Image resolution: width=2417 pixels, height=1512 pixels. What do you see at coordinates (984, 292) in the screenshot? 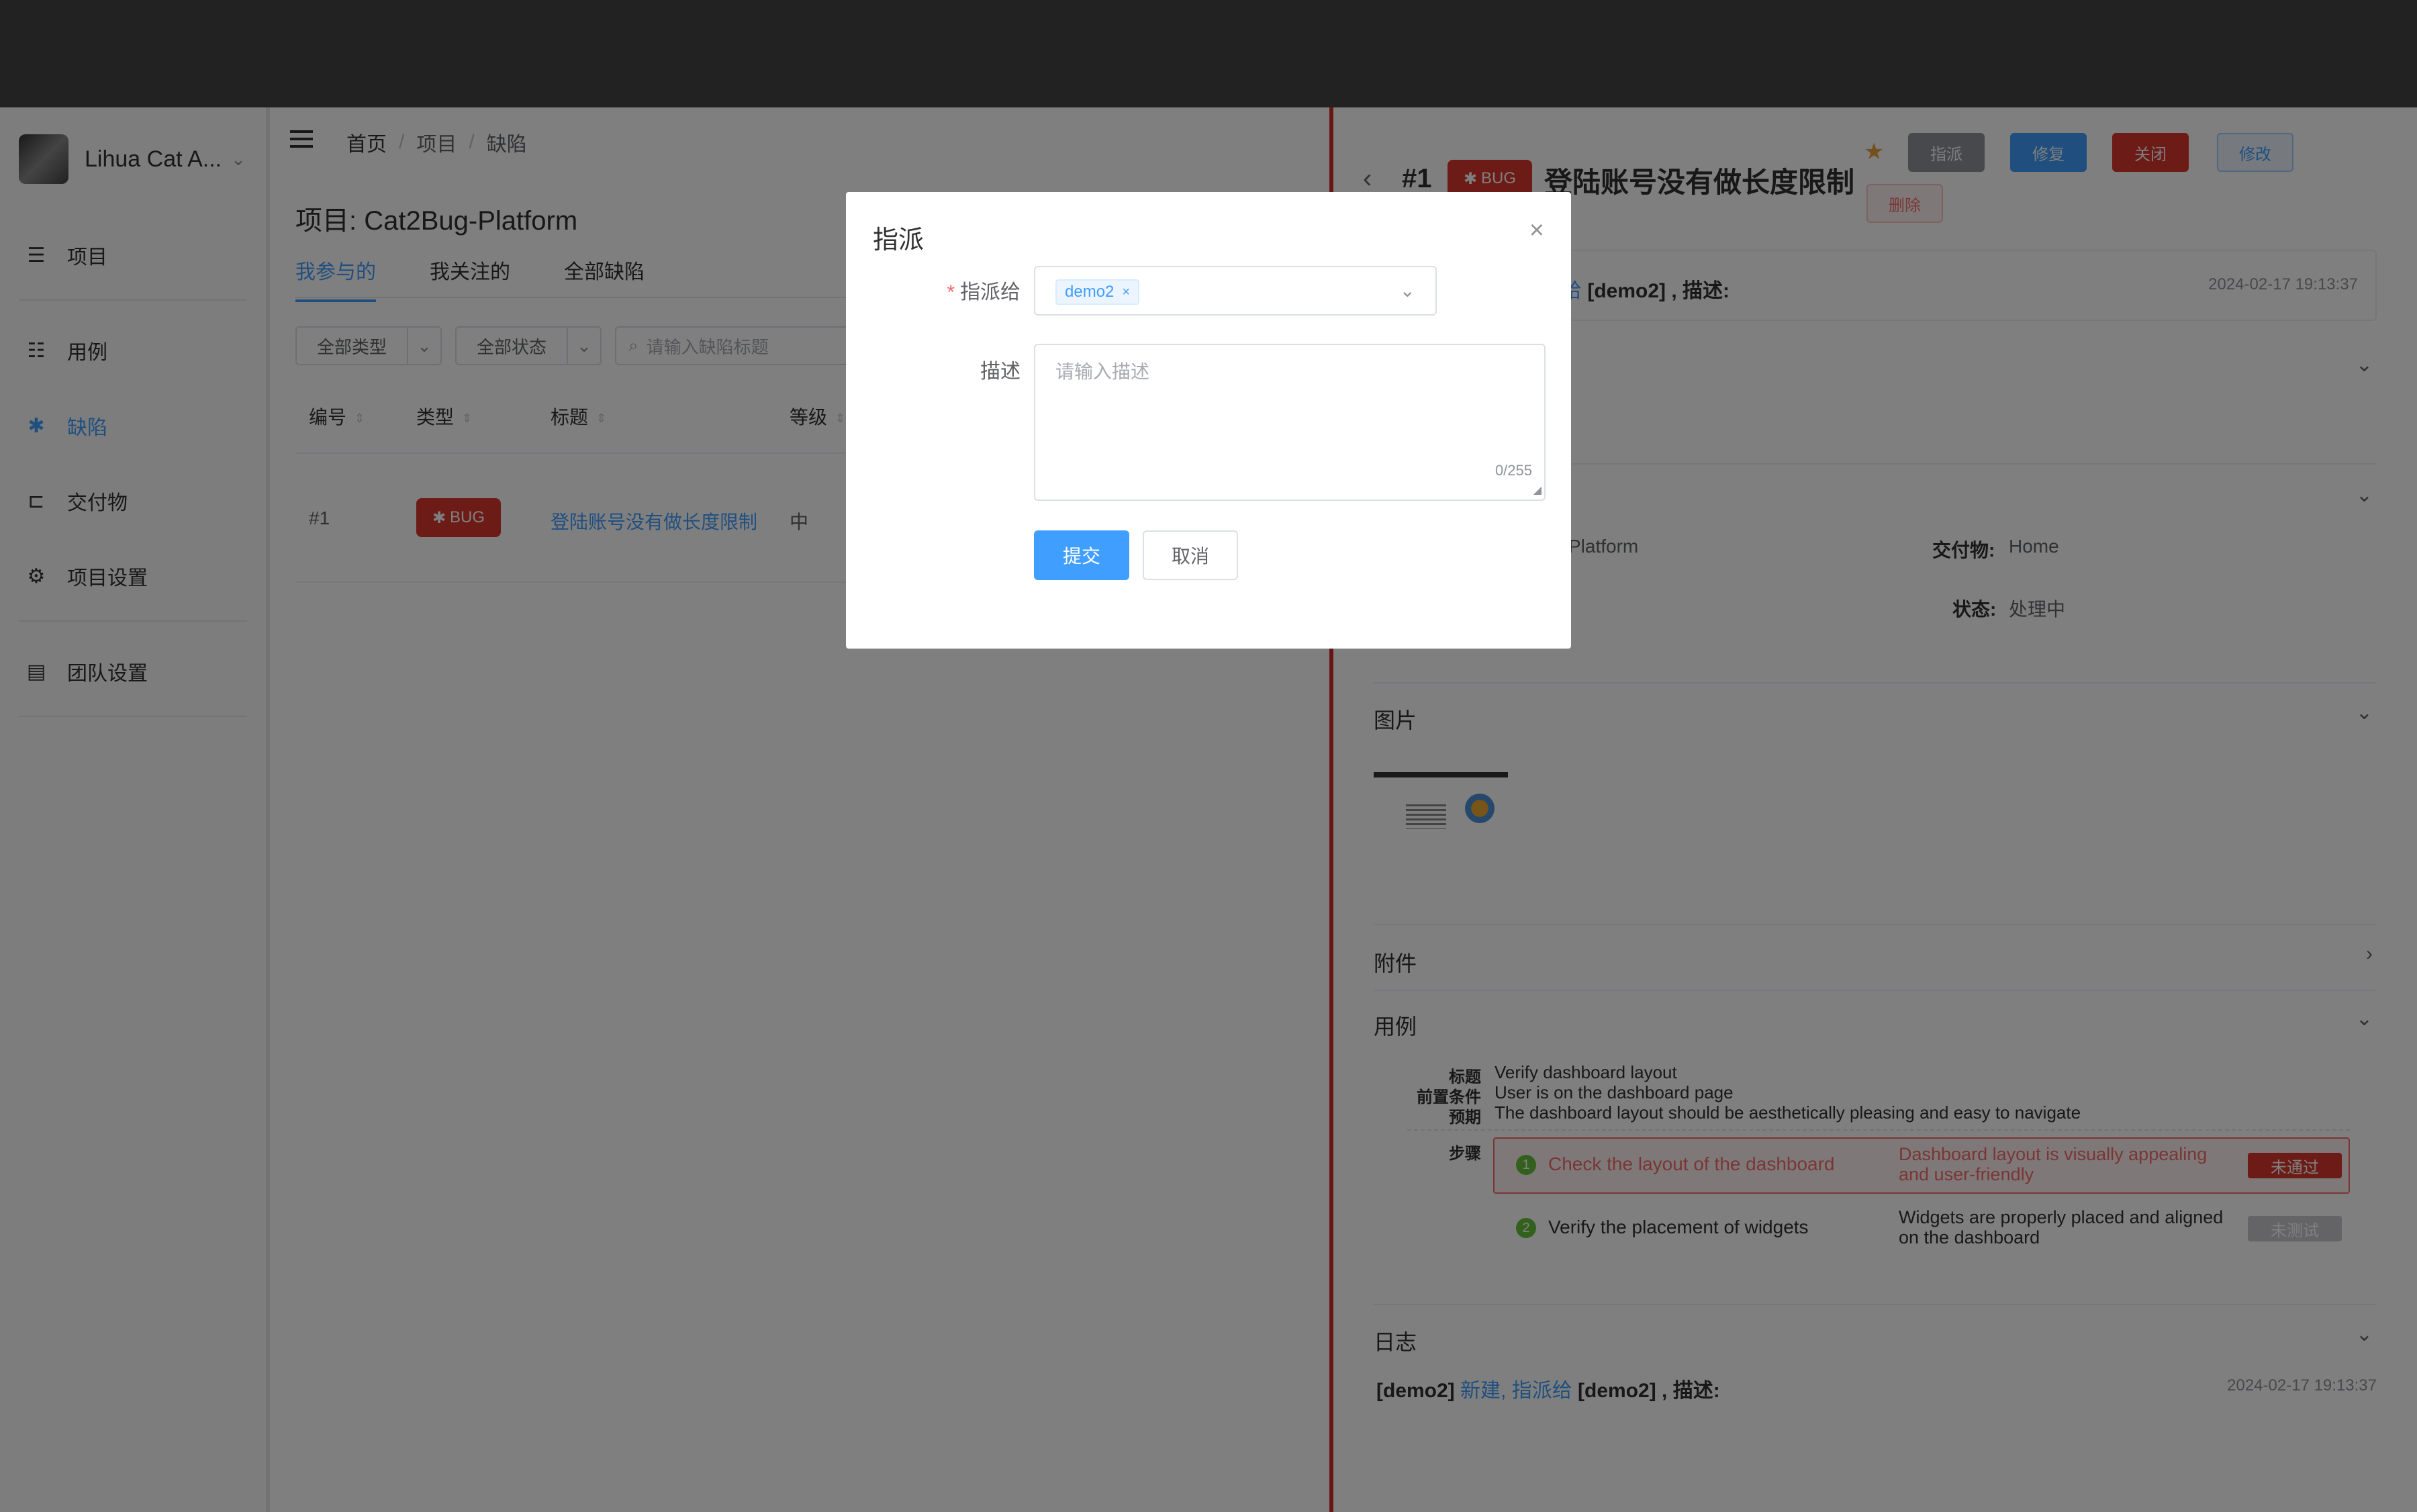
I see `assign-to-label: * 指派给` at bounding box center [984, 292].